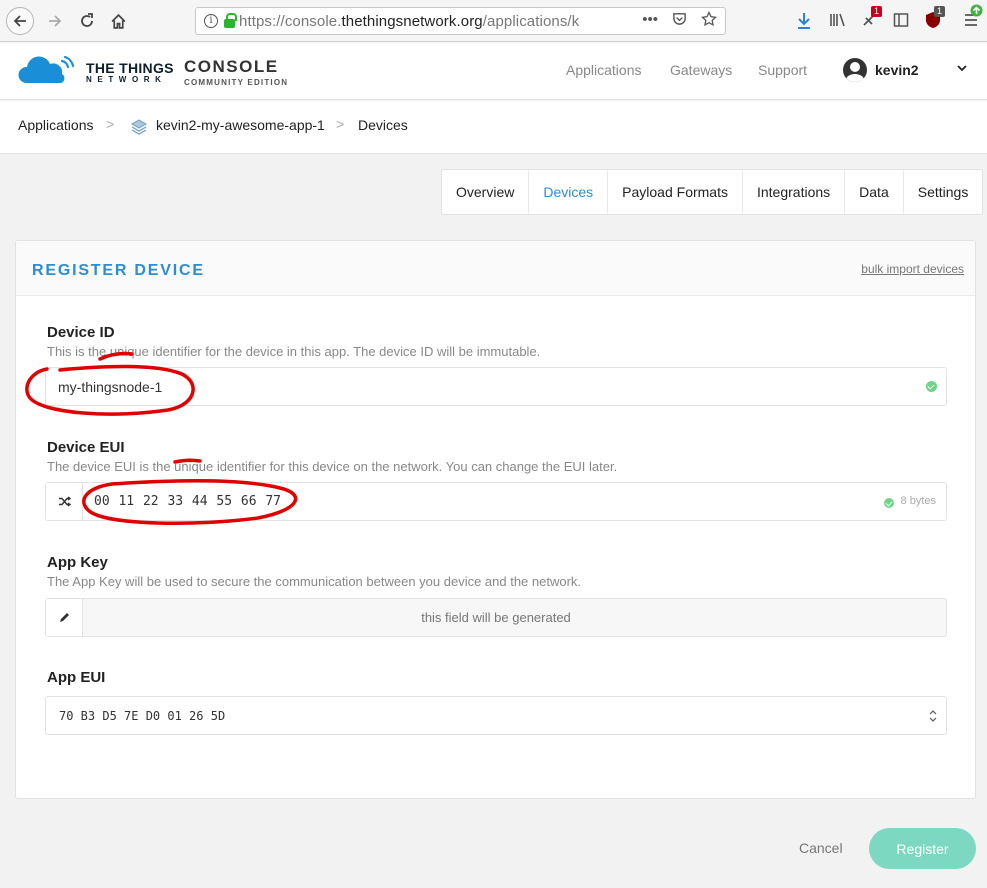  I want to click on device-eui-label: Device EUI, so click(86, 447).